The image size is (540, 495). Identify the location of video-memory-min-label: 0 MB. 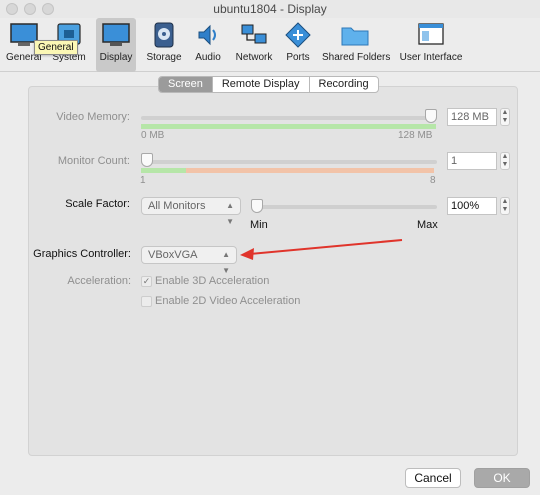
(153, 135).